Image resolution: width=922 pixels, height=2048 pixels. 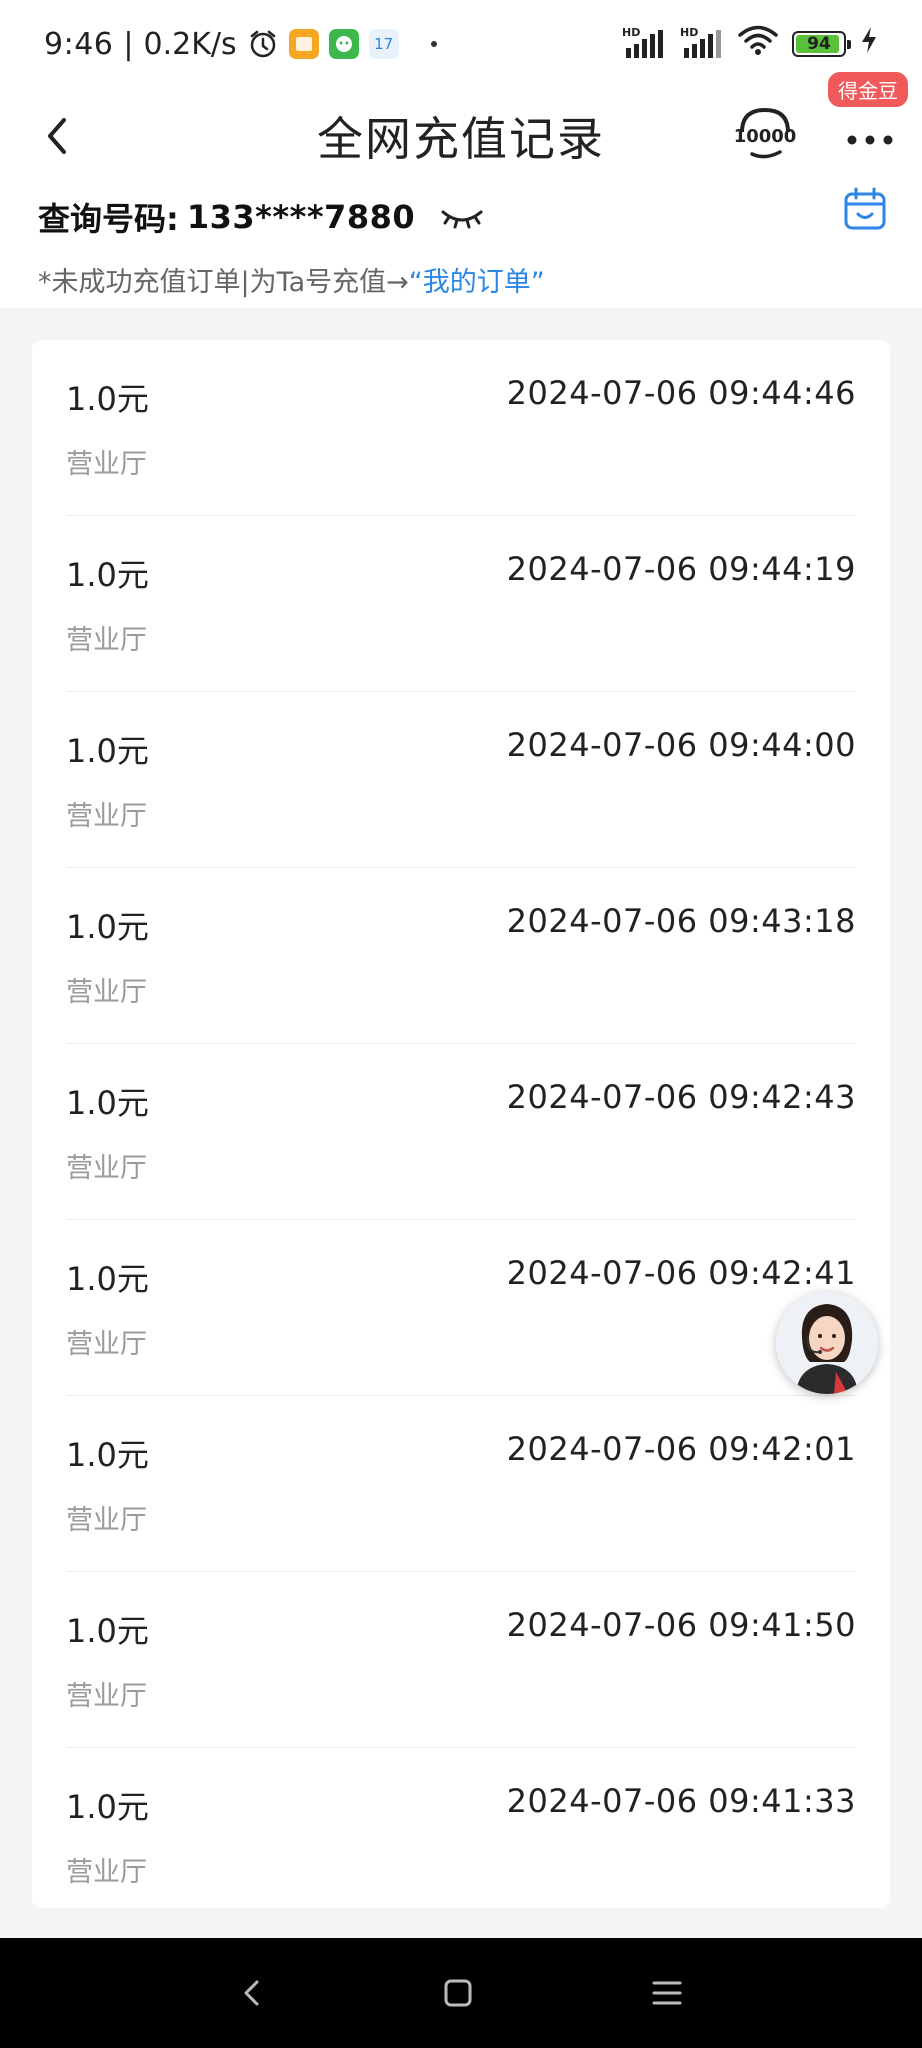 What do you see at coordinates (461, 1132) in the screenshot?
I see `record-item: 1.0元 2024-07-06 09:42:43 营业厅` at bounding box center [461, 1132].